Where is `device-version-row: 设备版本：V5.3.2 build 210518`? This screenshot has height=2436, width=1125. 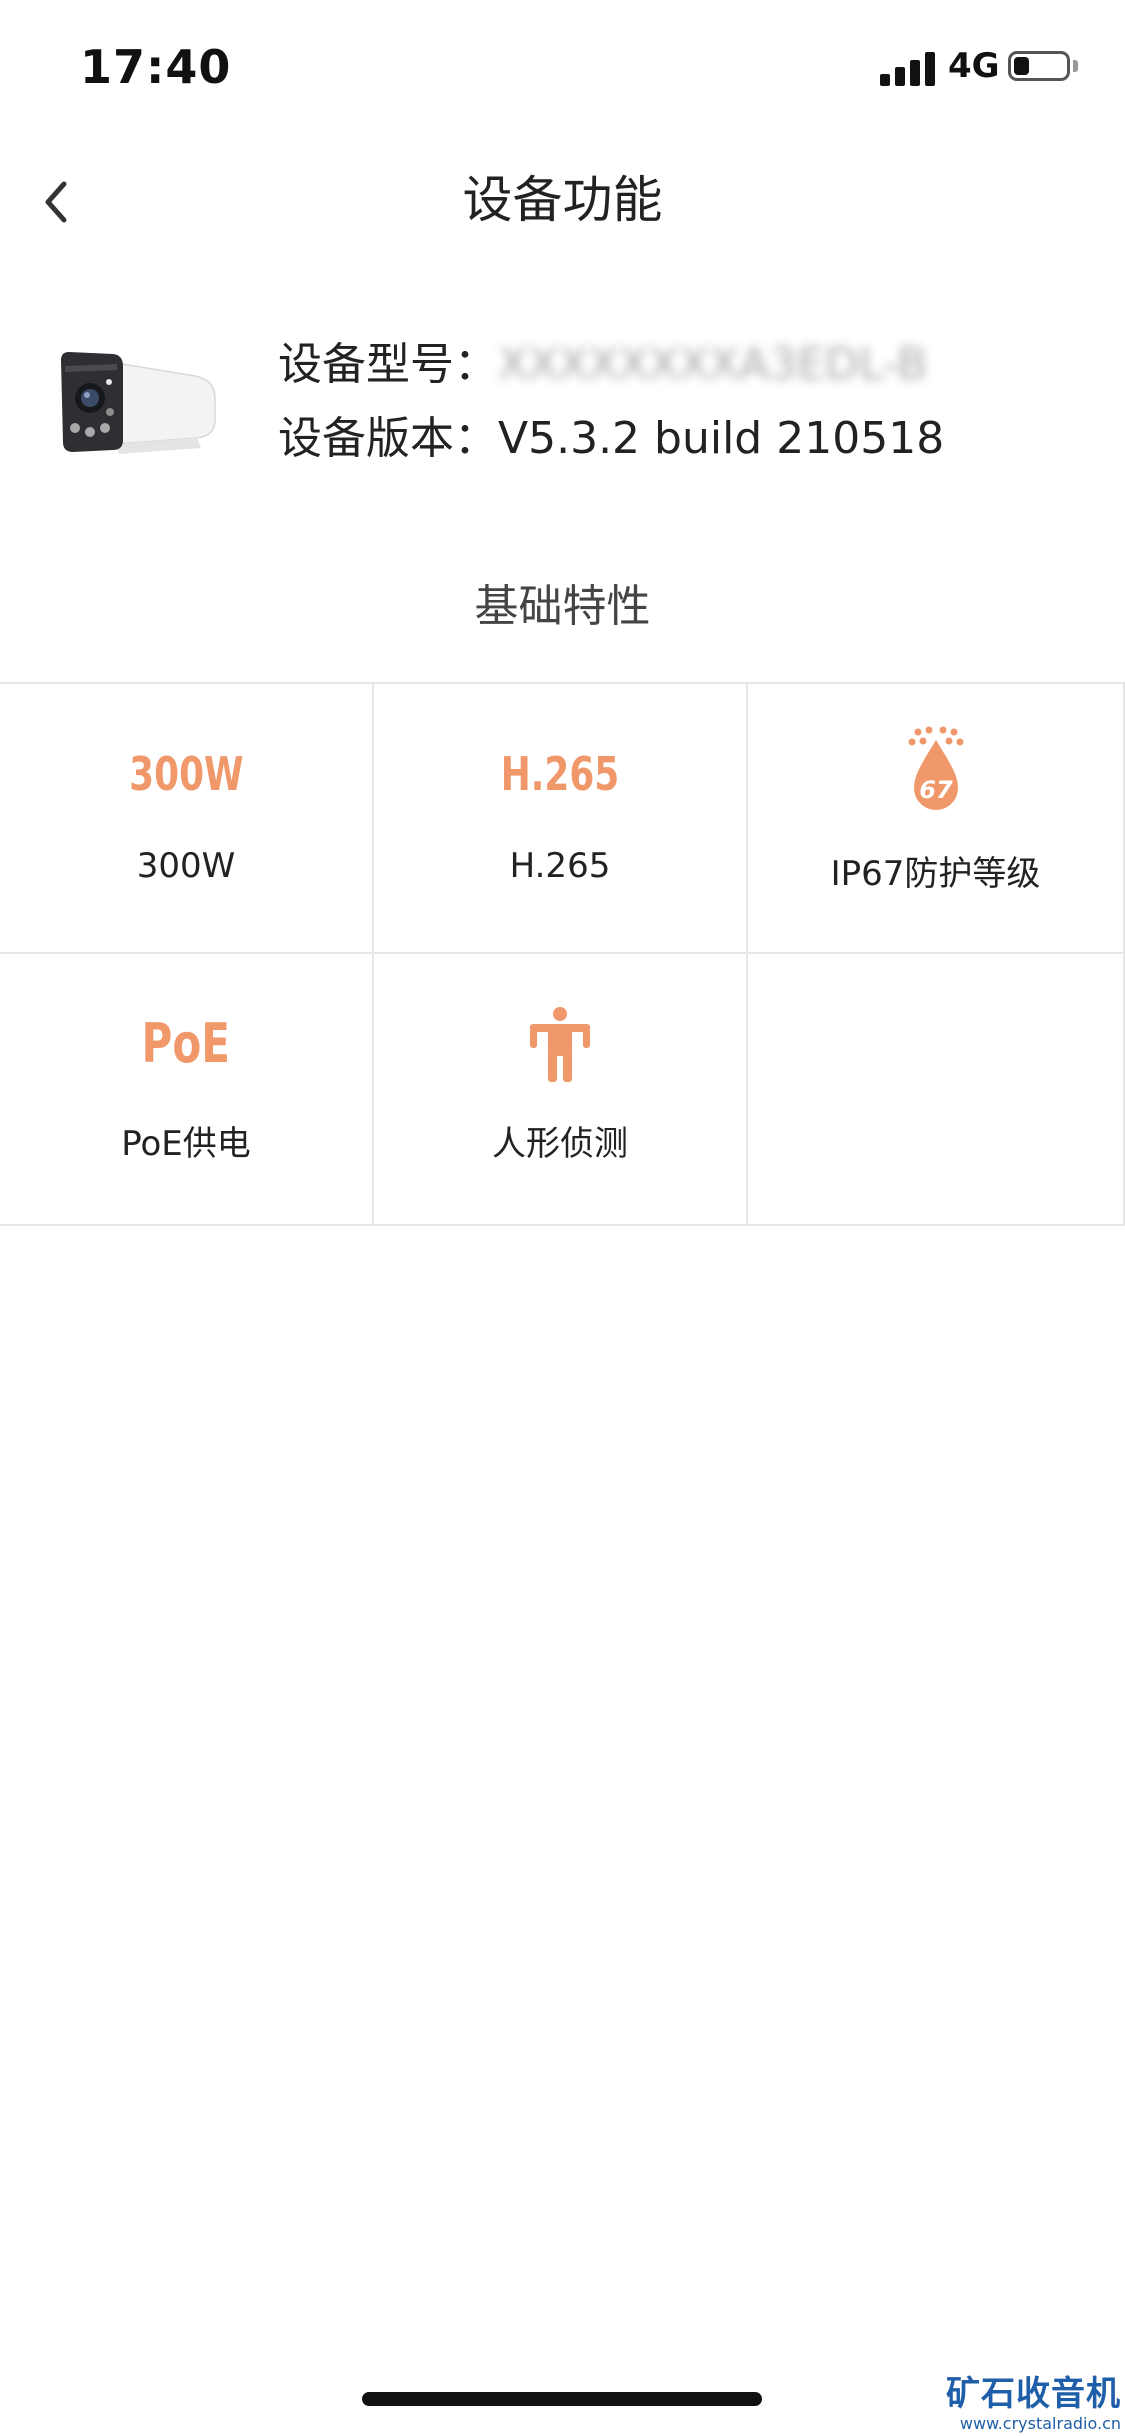 device-version-row: 设备版本：V5.3.2 build 210518 is located at coordinates (611, 439).